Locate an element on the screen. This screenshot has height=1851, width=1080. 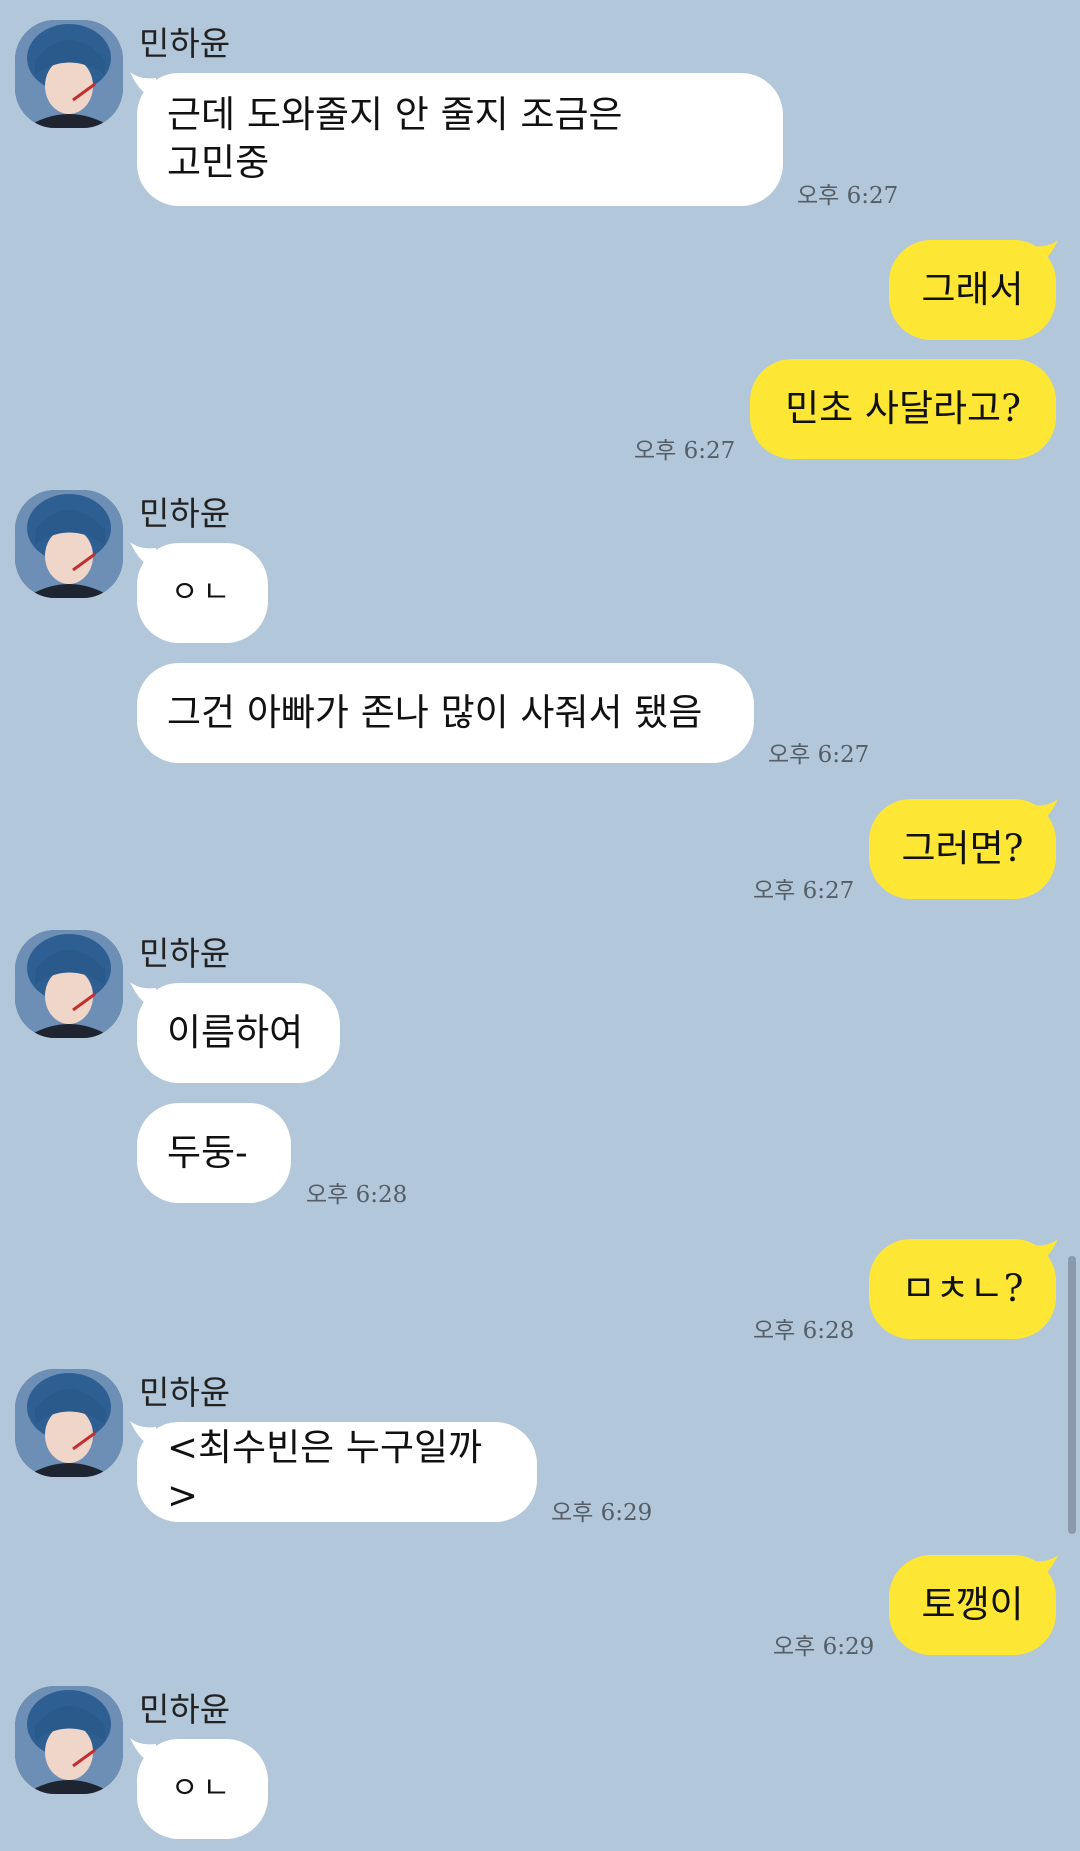
message-bubble-outgoing: 그래서 is located at coordinates (972, 290).